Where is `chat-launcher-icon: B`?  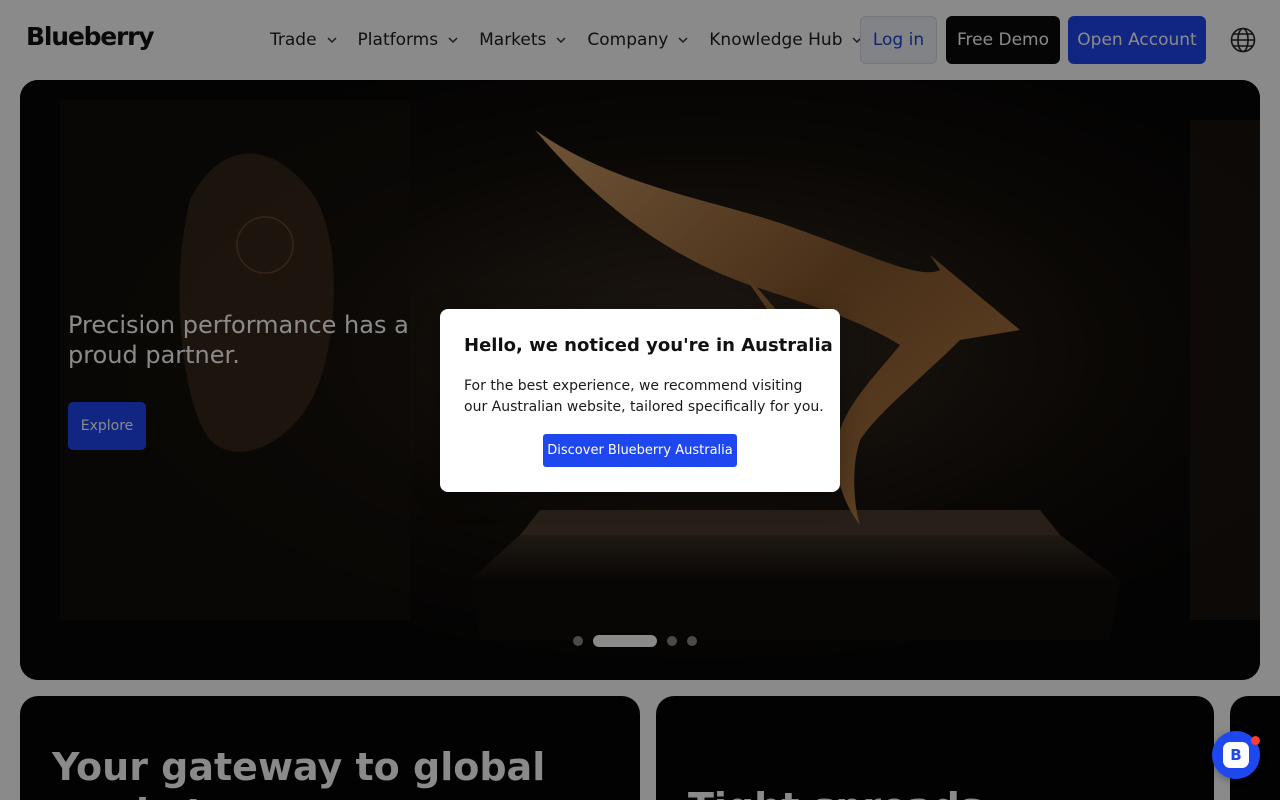
chat-launcher-icon: B is located at coordinates (1236, 755).